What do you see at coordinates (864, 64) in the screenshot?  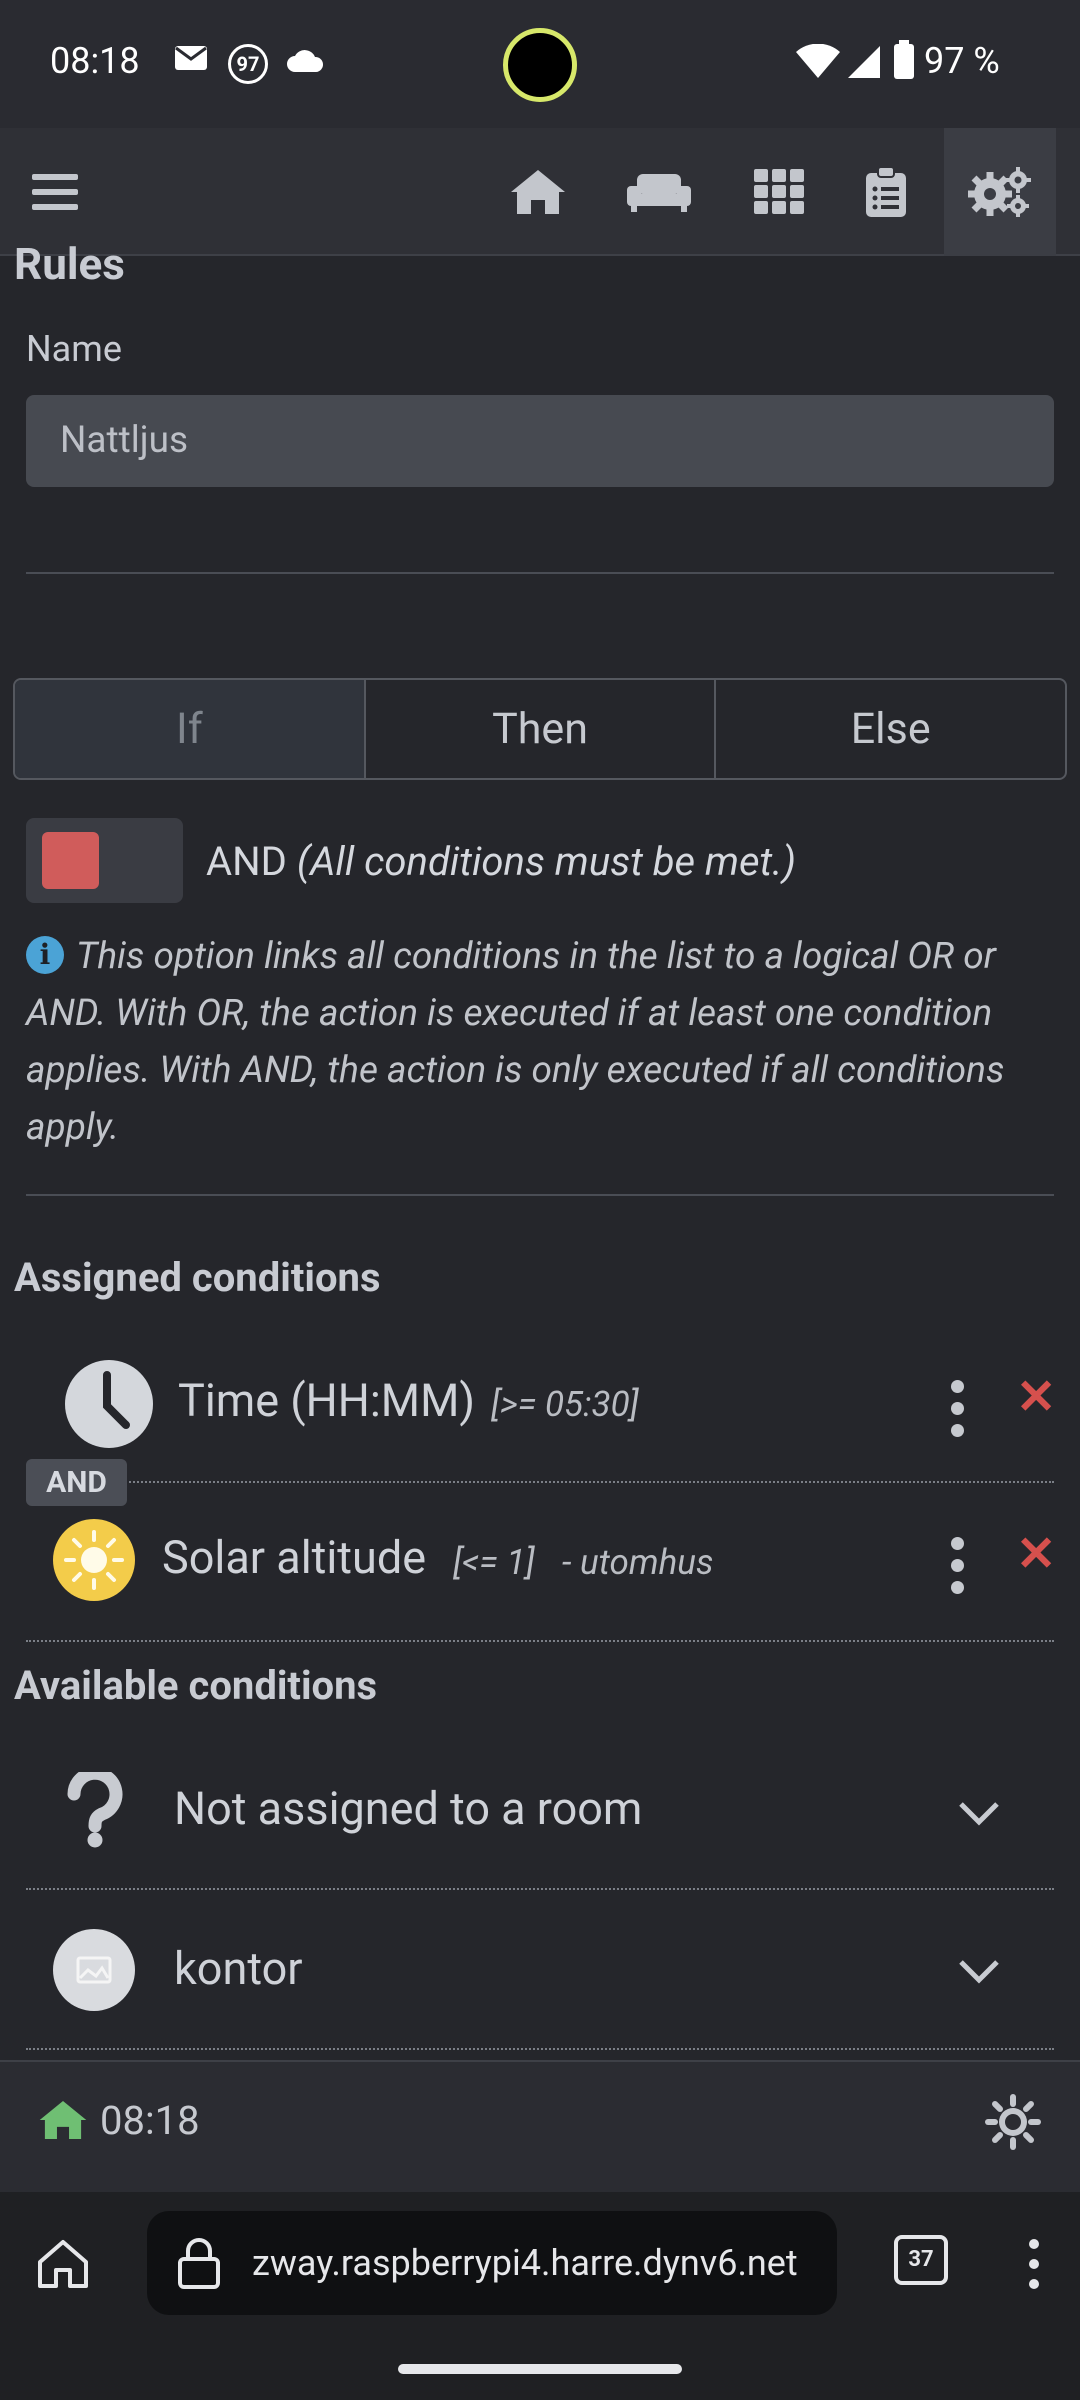 I see `signal-icon` at bounding box center [864, 64].